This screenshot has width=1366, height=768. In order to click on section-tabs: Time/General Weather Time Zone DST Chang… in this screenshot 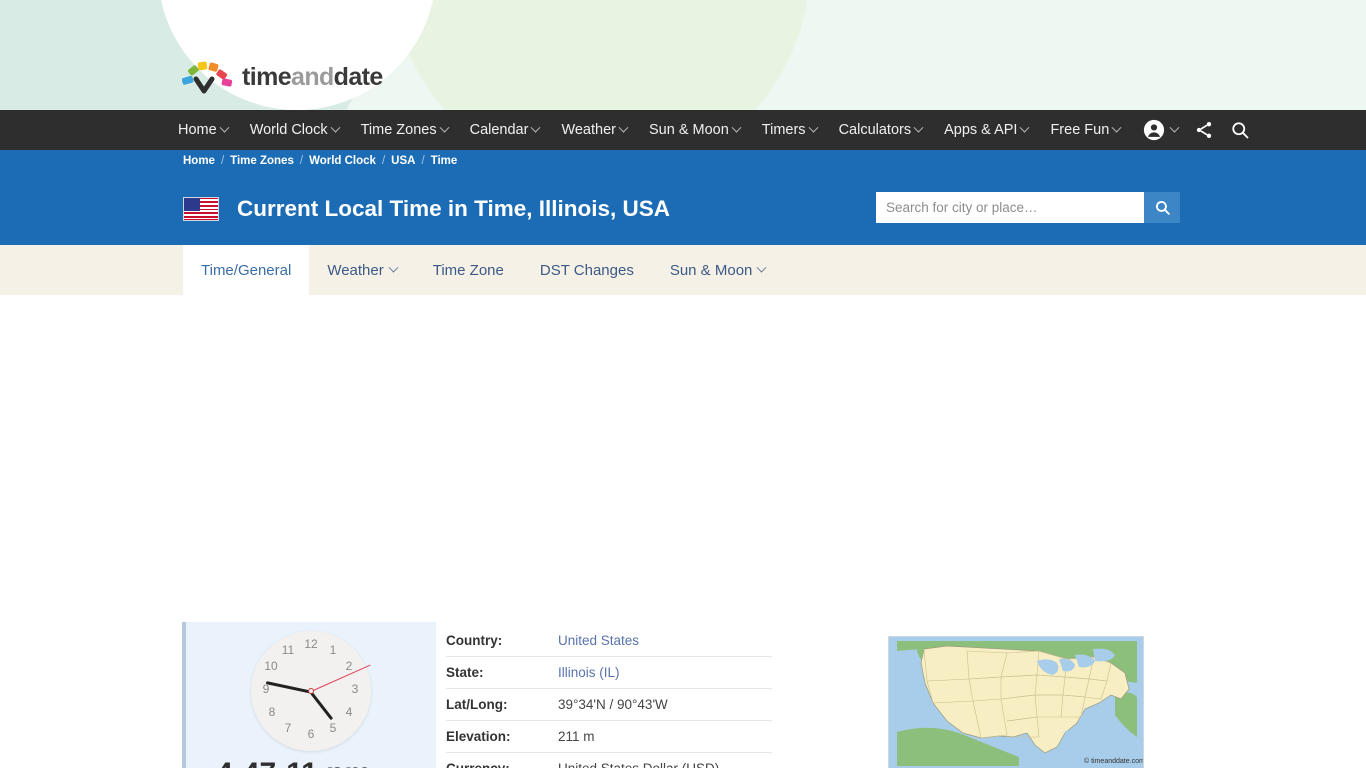, I will do `click(683, 270)`.